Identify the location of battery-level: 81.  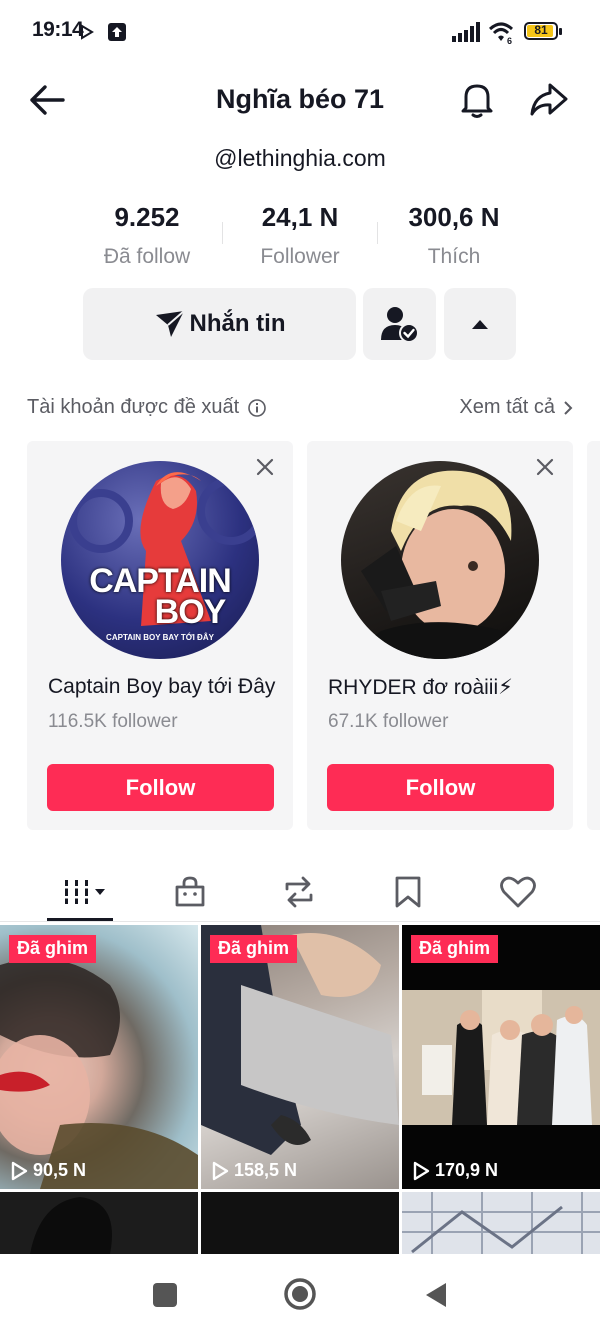
(541, 30).